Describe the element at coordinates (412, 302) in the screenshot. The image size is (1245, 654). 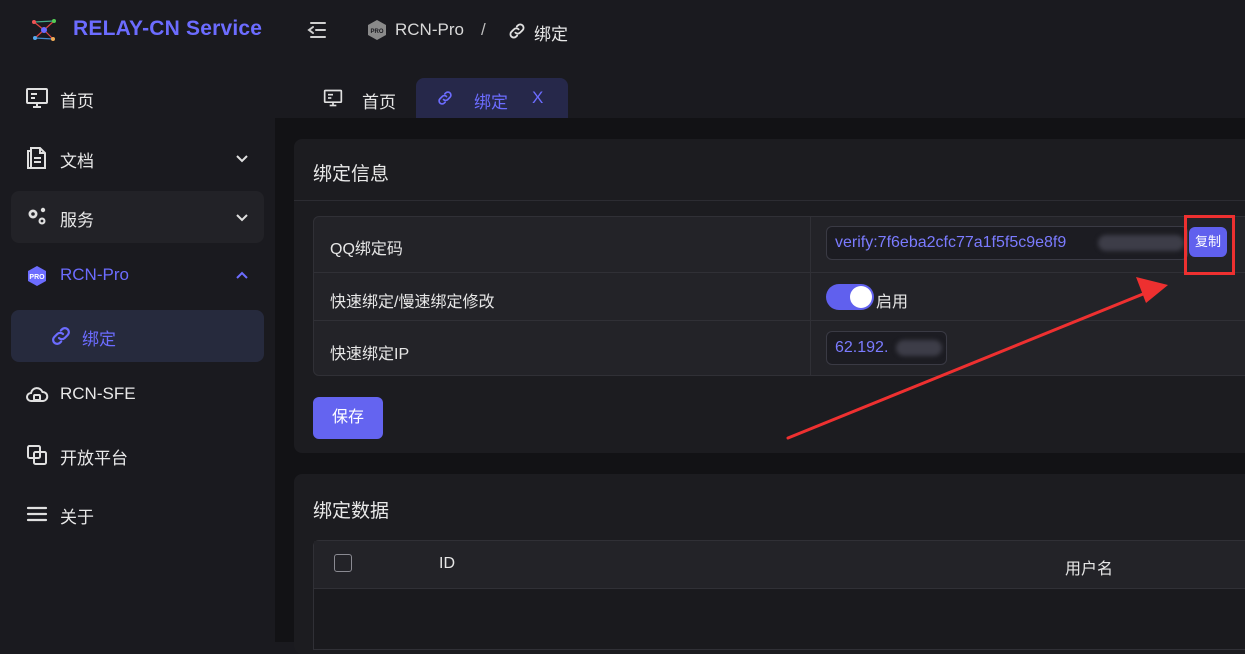
I see `fast-mode-label: 快速绑定/慢速绑定修改` at that location.